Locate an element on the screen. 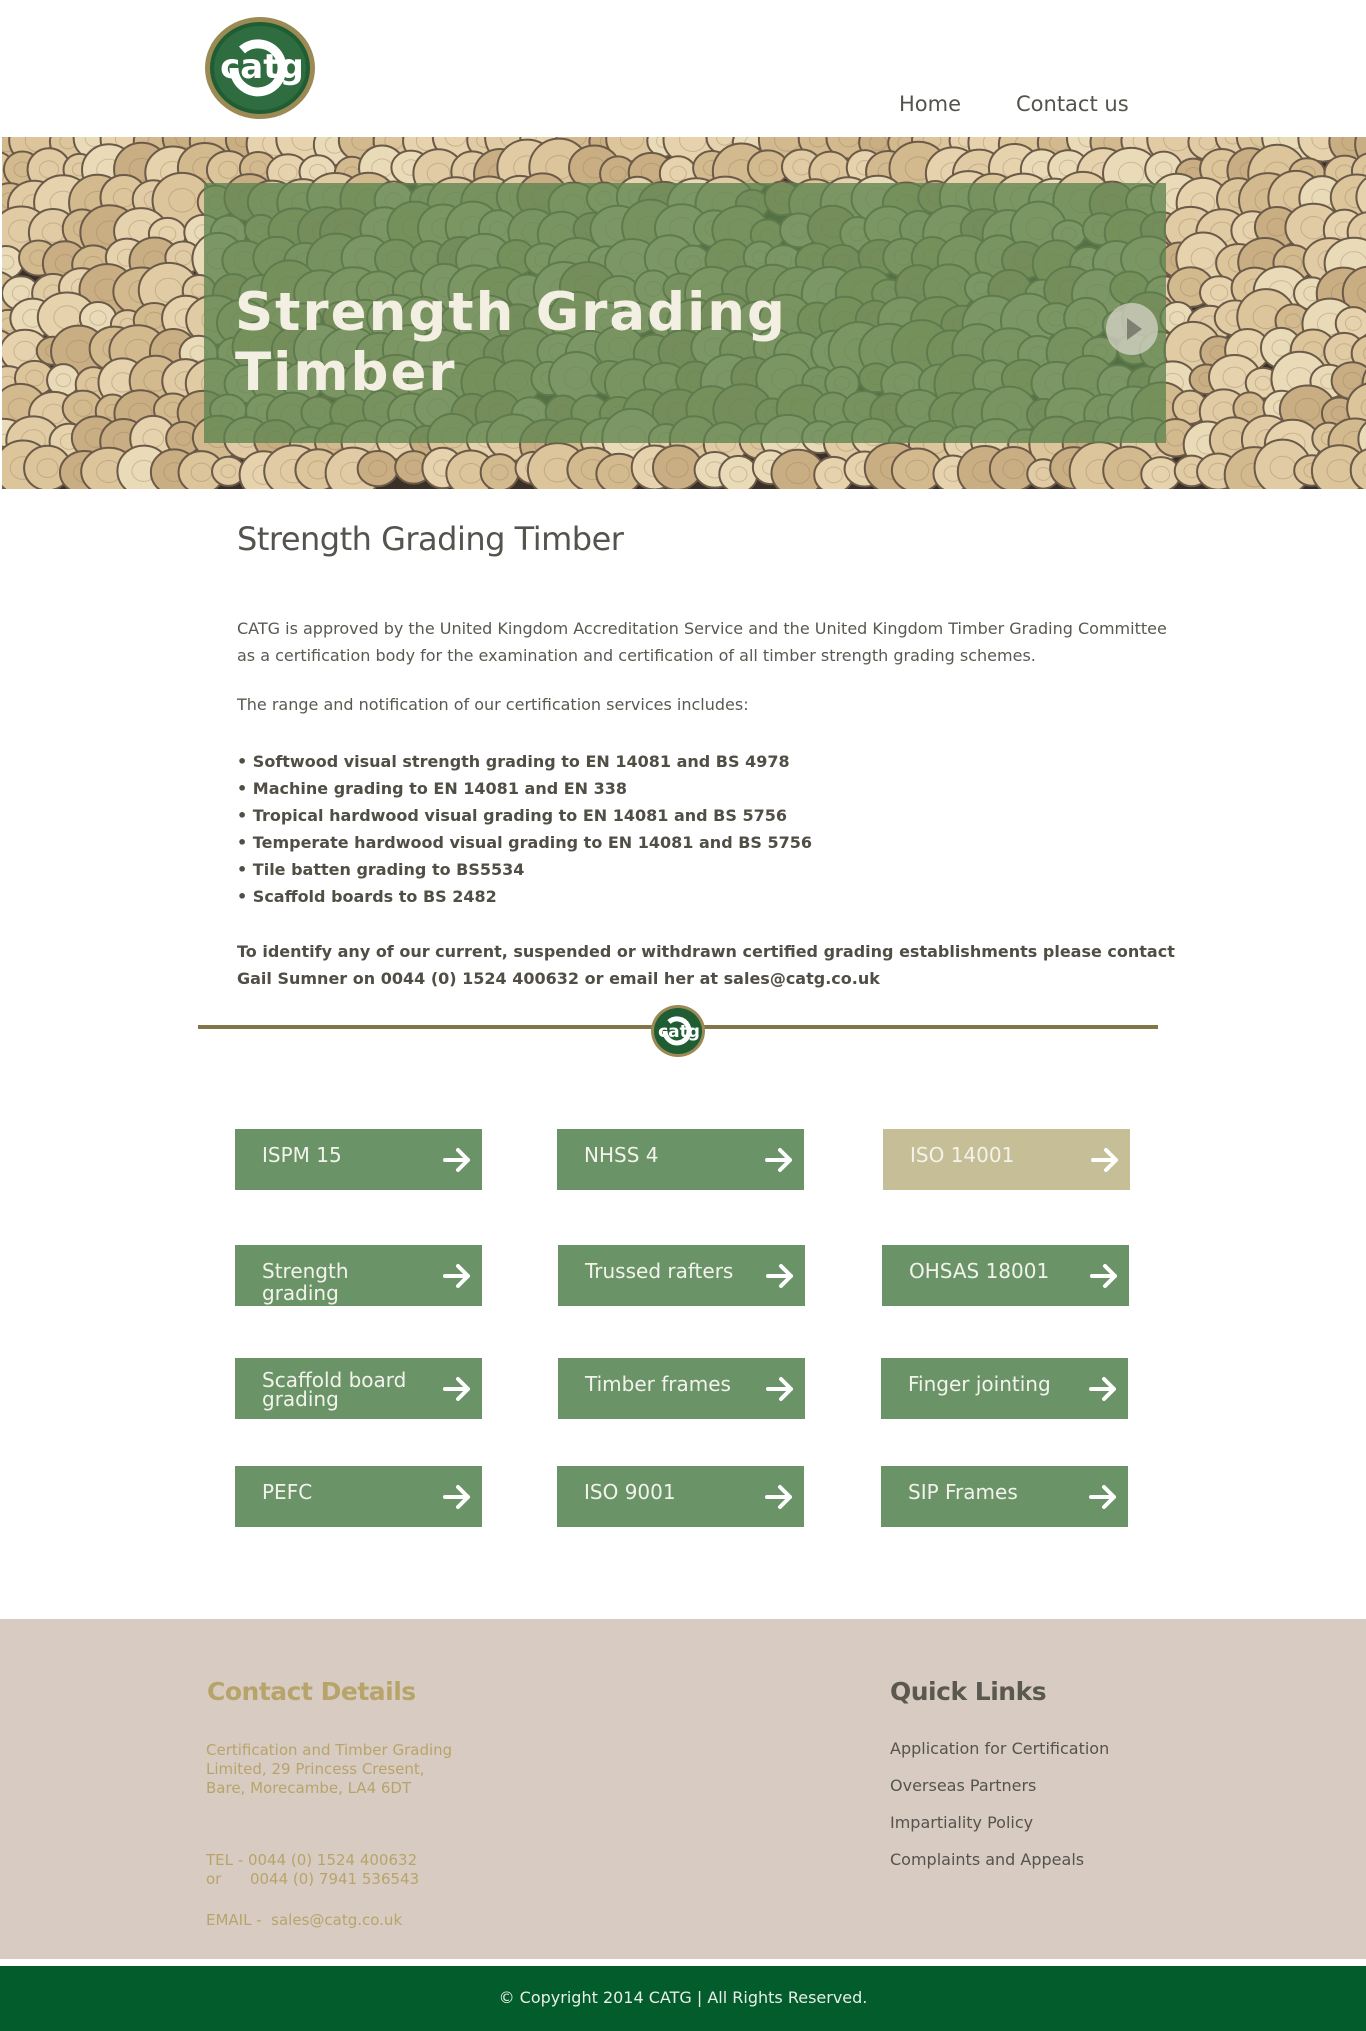 This screenshot has width=1366, height=2031. tel-line: TEL - 0044 (0) 1524 400632 is located at coordinates (312, 1860).